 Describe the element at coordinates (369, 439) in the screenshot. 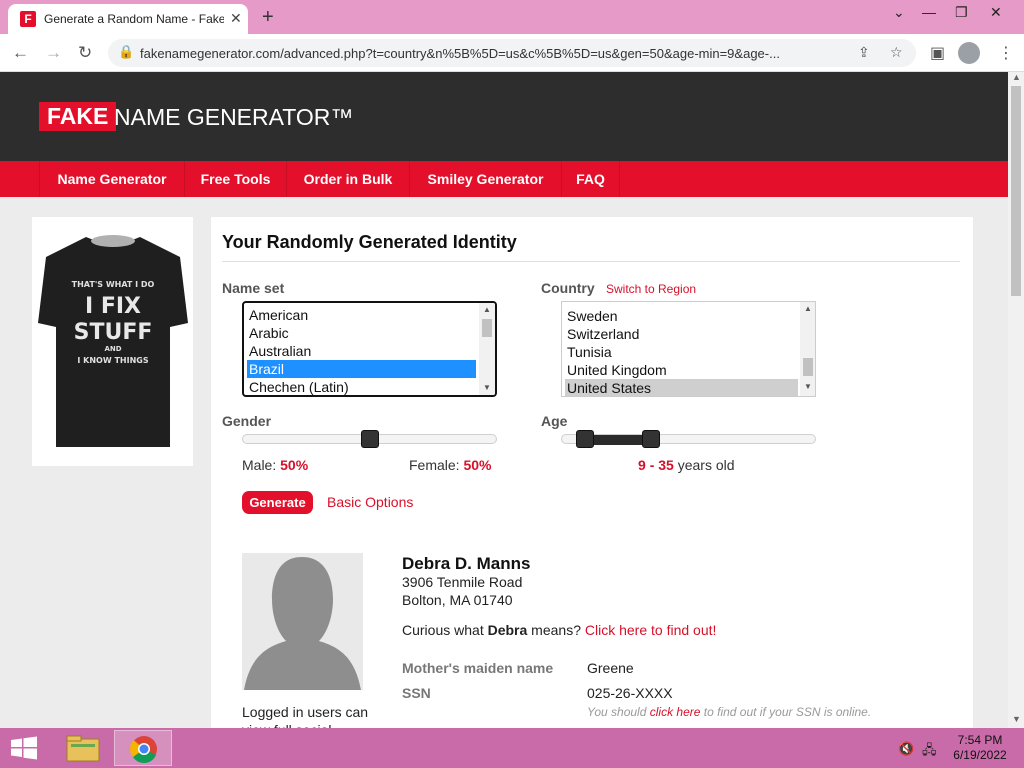

I see `gender-slider-handle` at that location.